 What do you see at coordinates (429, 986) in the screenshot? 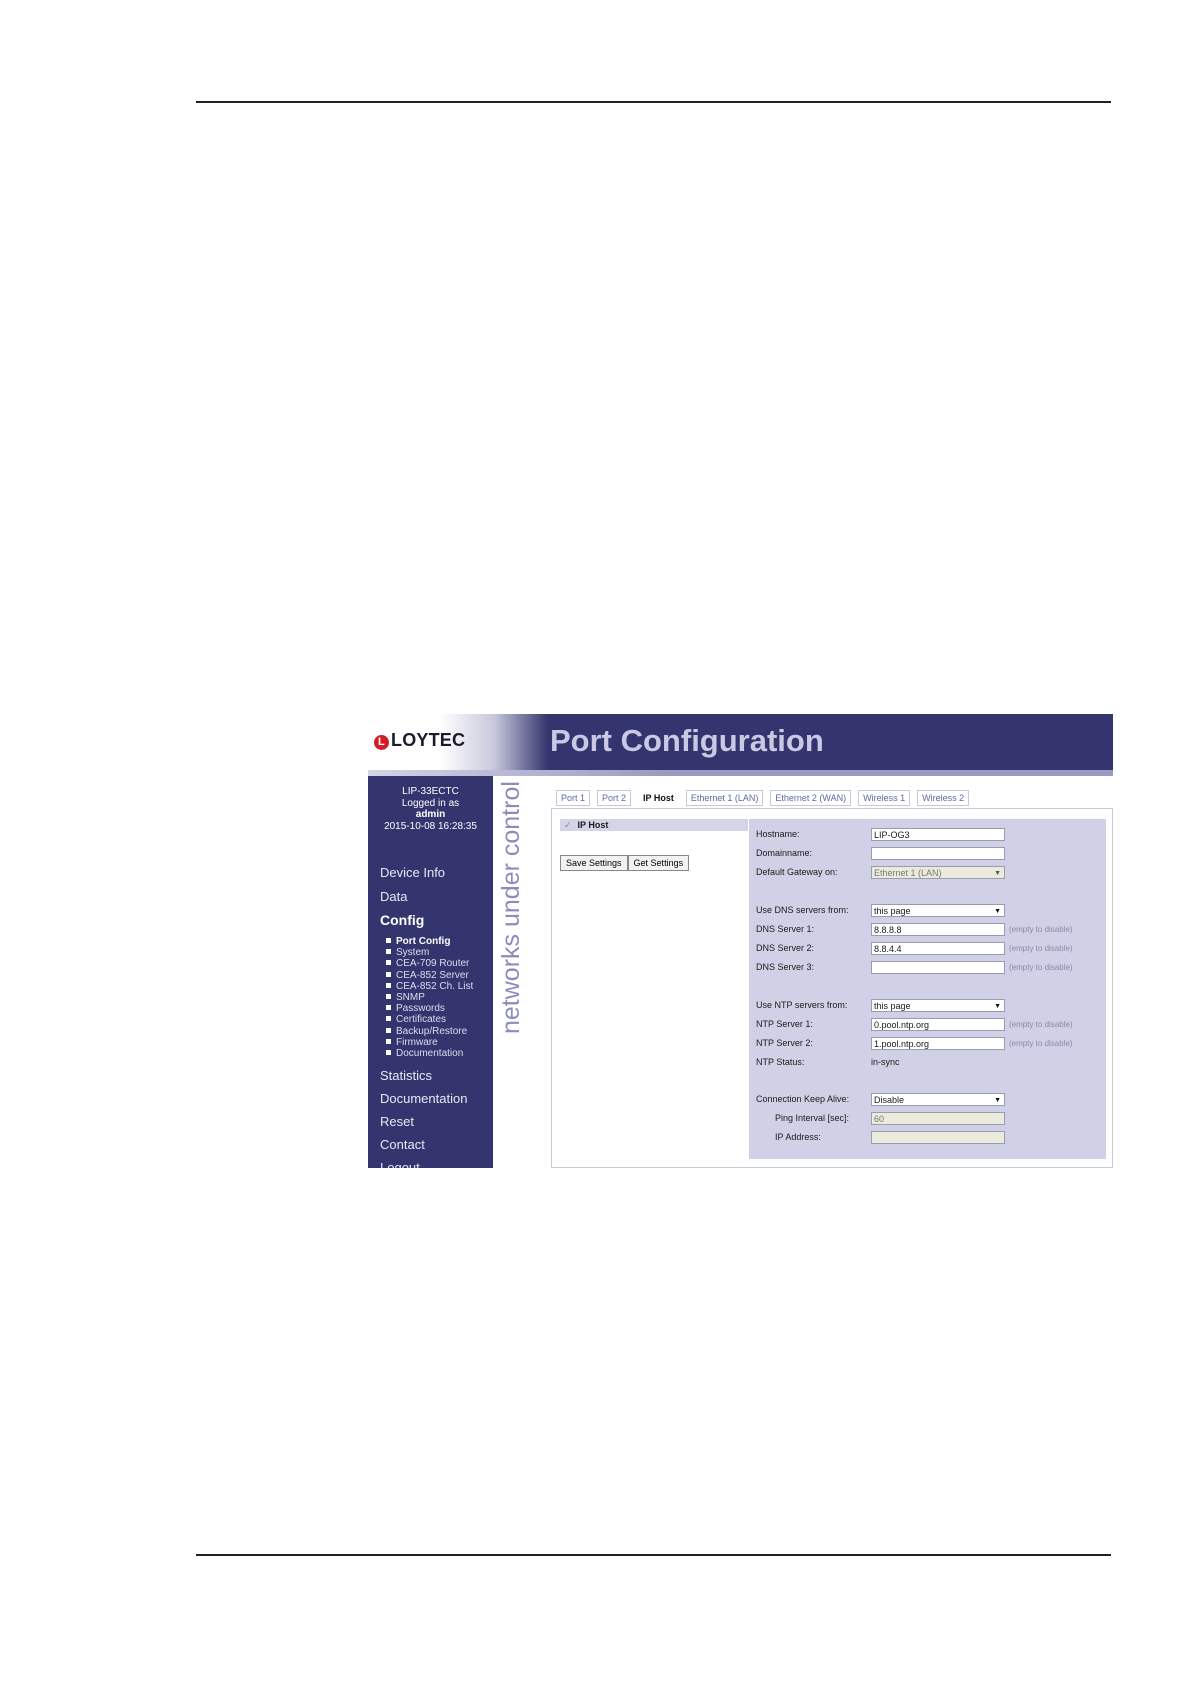
I see `submenu-cea852-ch-list: CEA-852 Ch. List` at bounding box center [429, 986].